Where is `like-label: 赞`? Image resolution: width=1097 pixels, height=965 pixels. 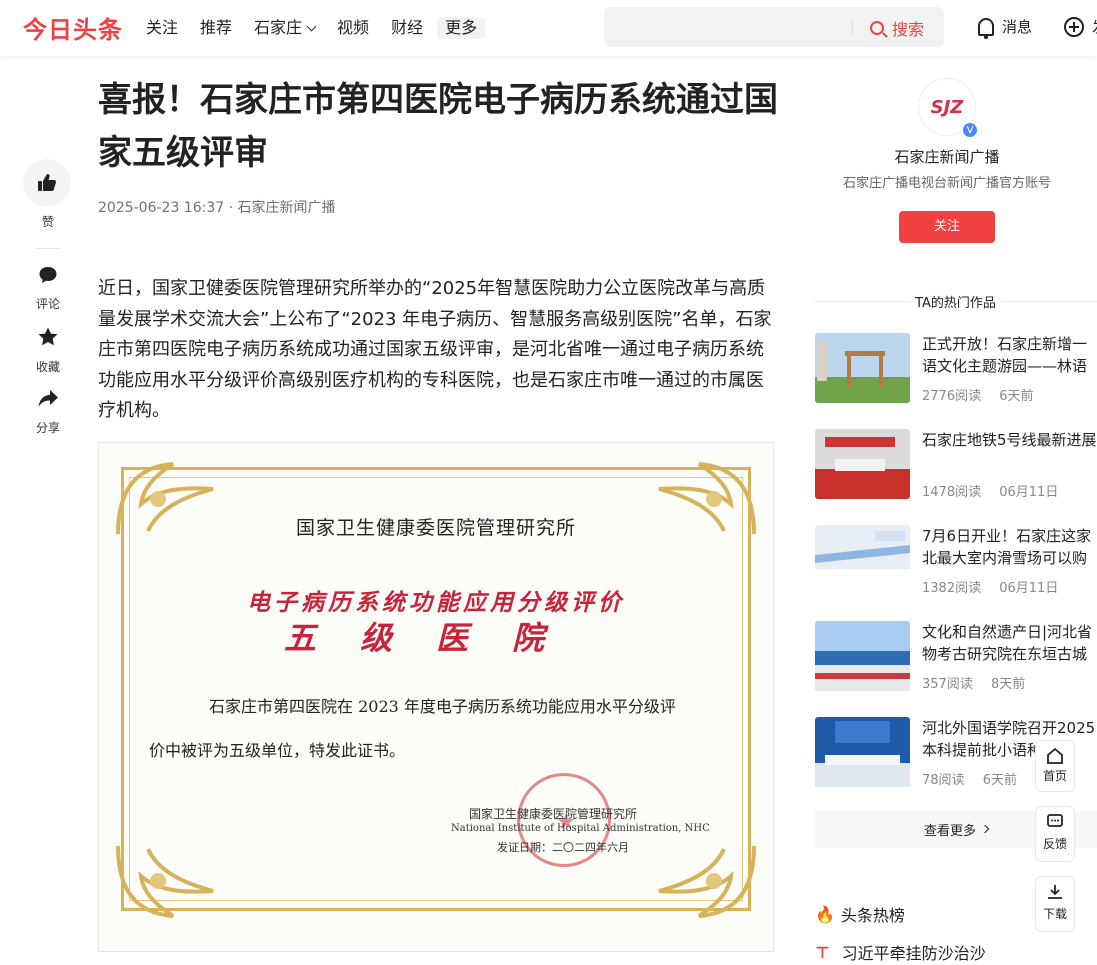
like-label: 赞 is located at coordinates (47, 222).